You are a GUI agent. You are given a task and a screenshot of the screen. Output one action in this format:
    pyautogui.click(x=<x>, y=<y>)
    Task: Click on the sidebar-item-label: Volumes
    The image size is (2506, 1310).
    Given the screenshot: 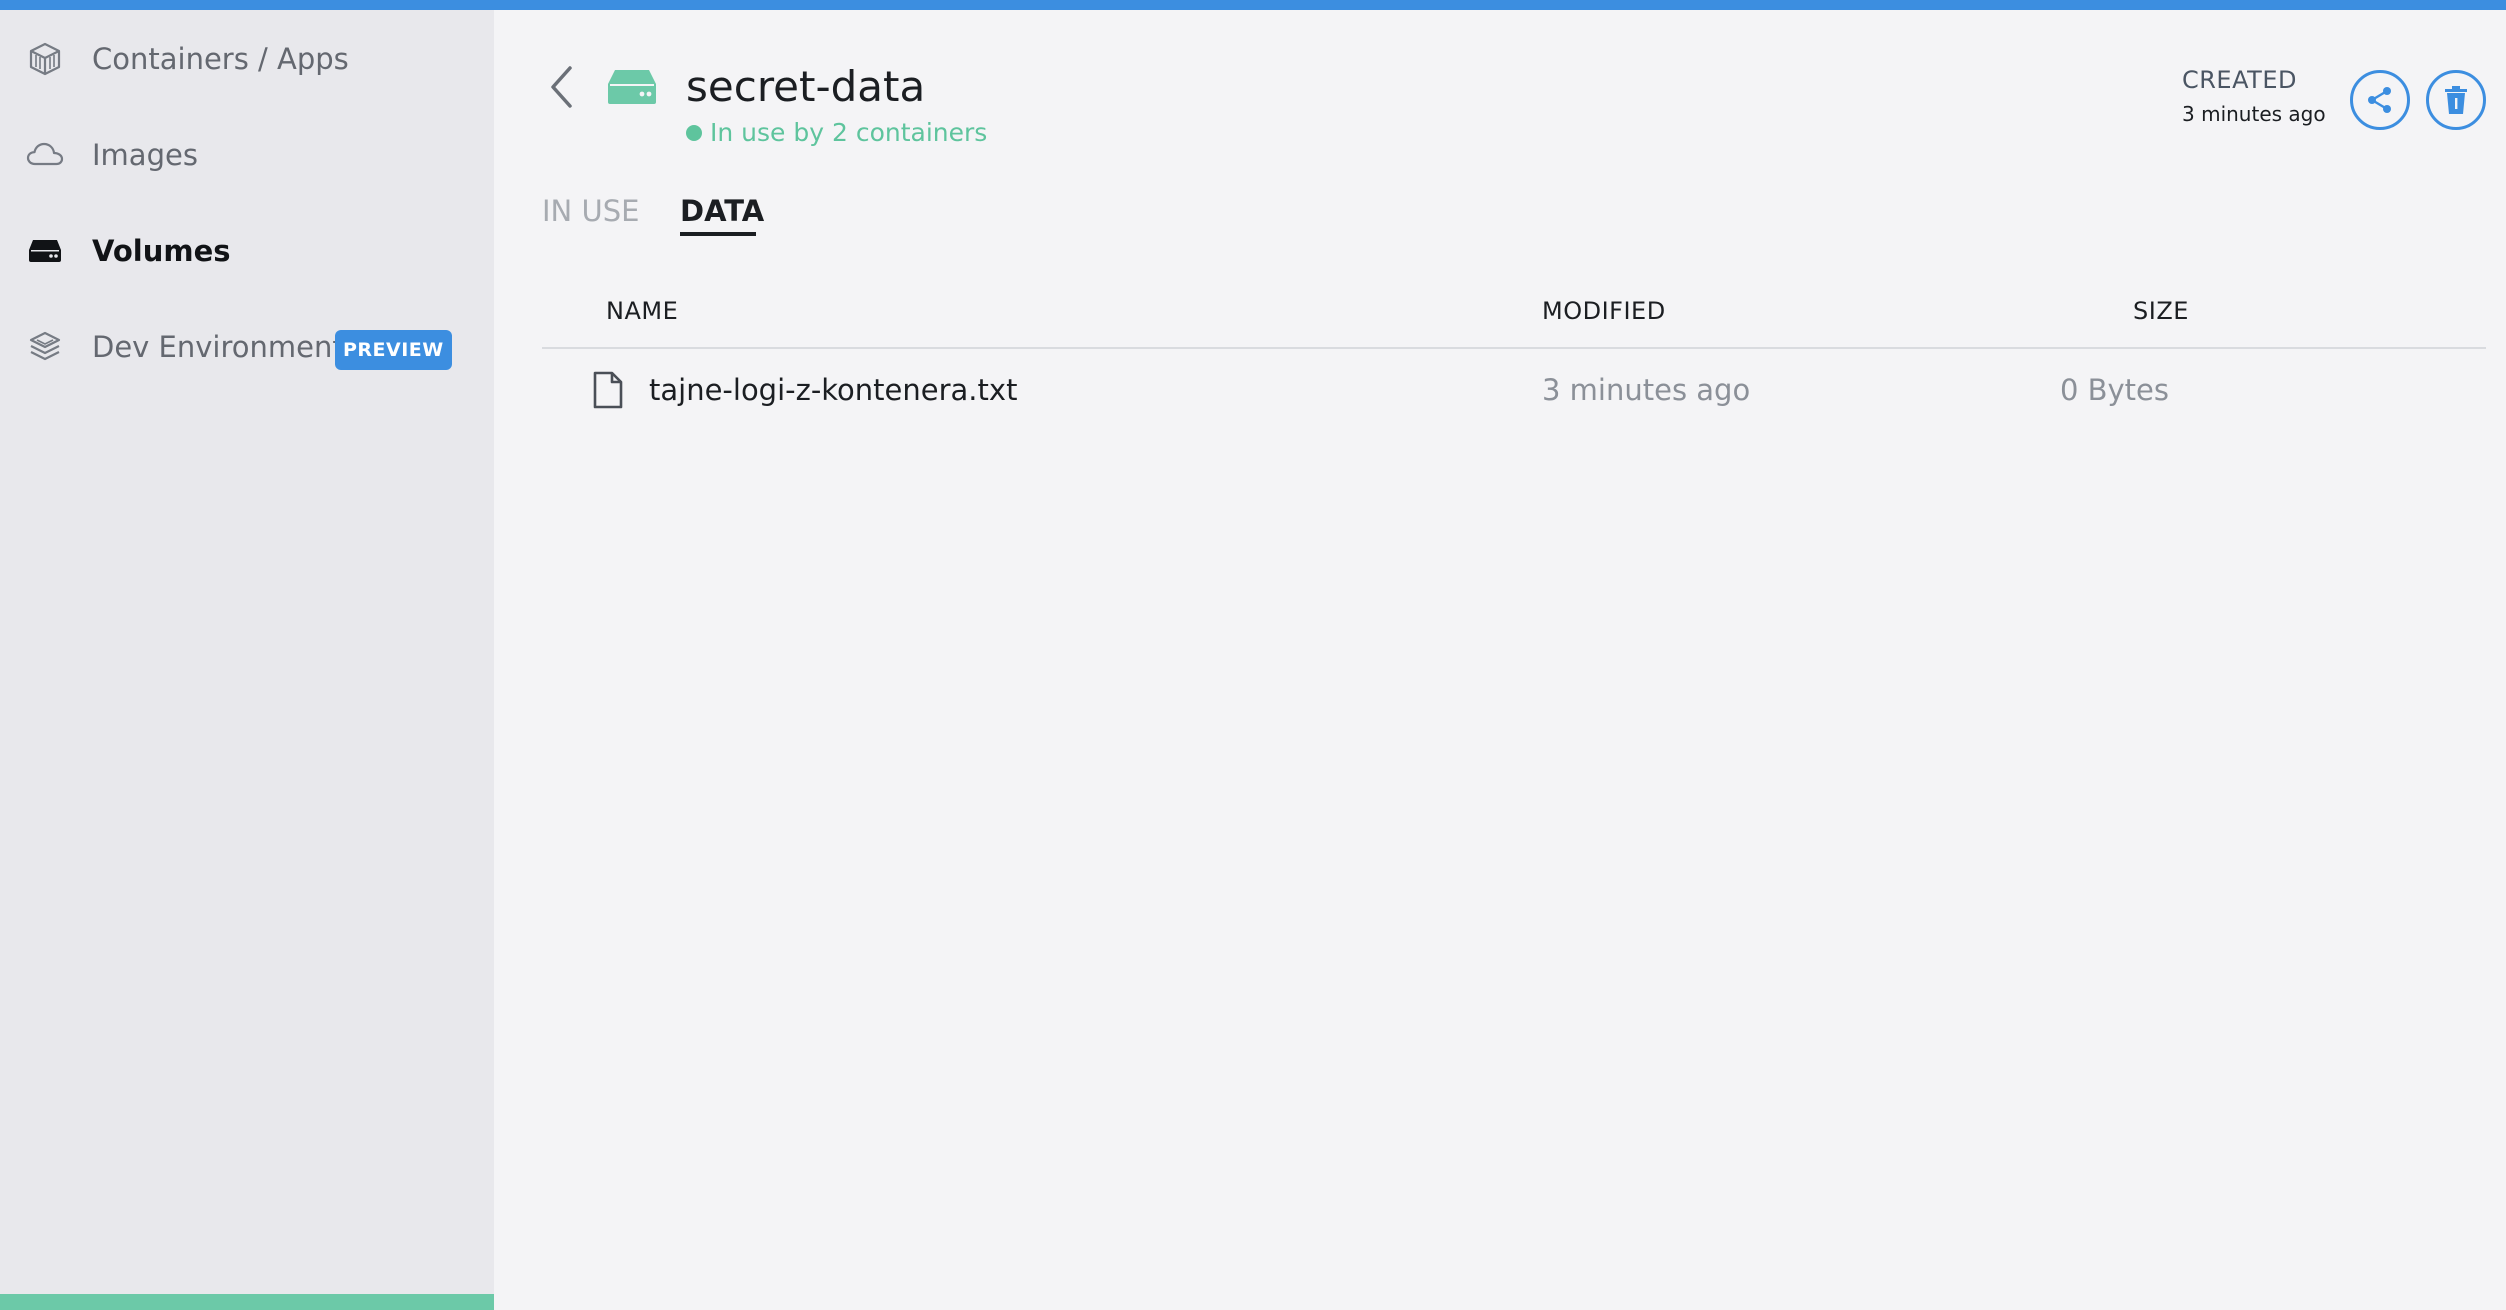 What is the action you would take?
    pyautogui.click(x=161, y=251)
    